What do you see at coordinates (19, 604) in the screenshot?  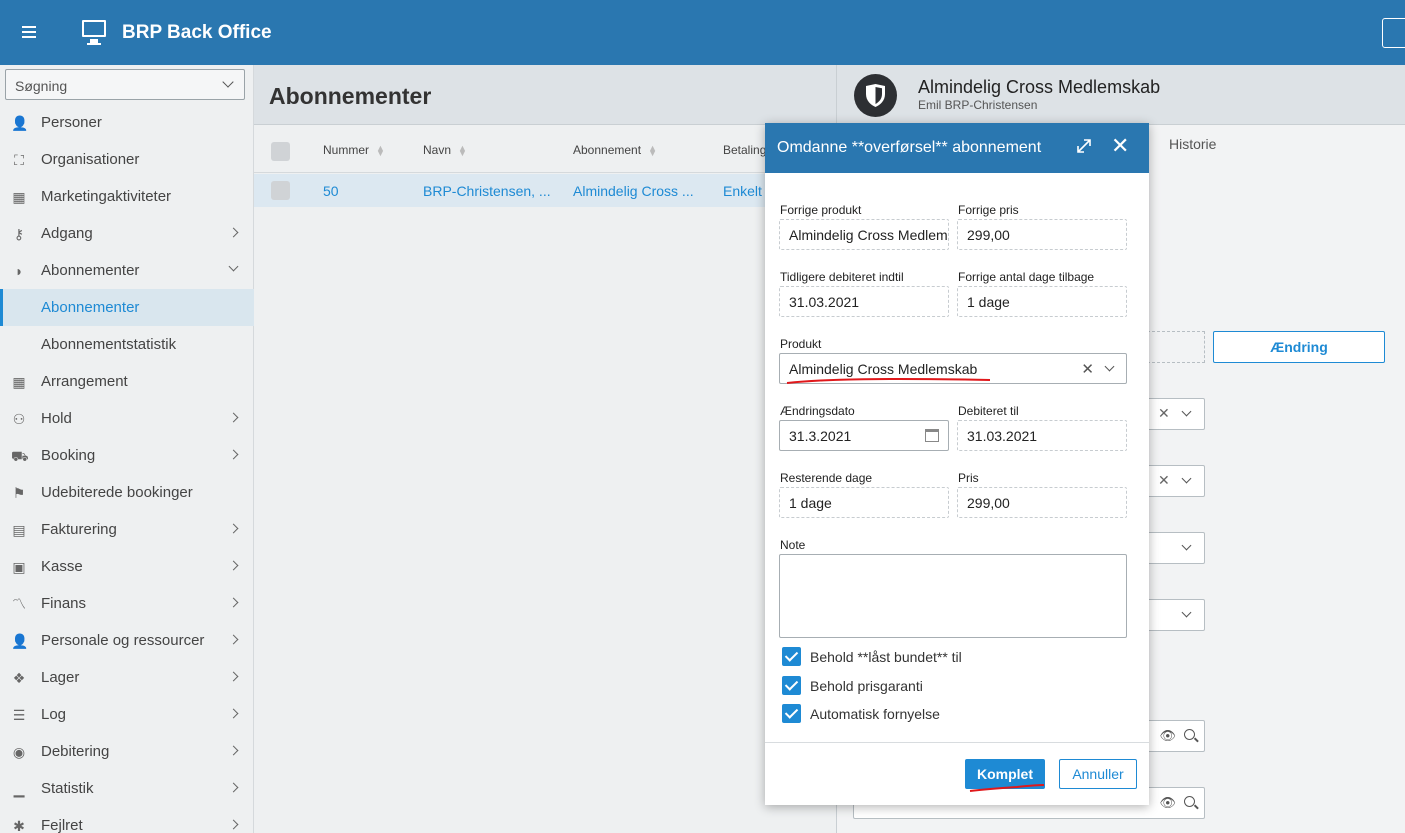 I see `trend-icon: 〽` at bounding box center [19, 604].